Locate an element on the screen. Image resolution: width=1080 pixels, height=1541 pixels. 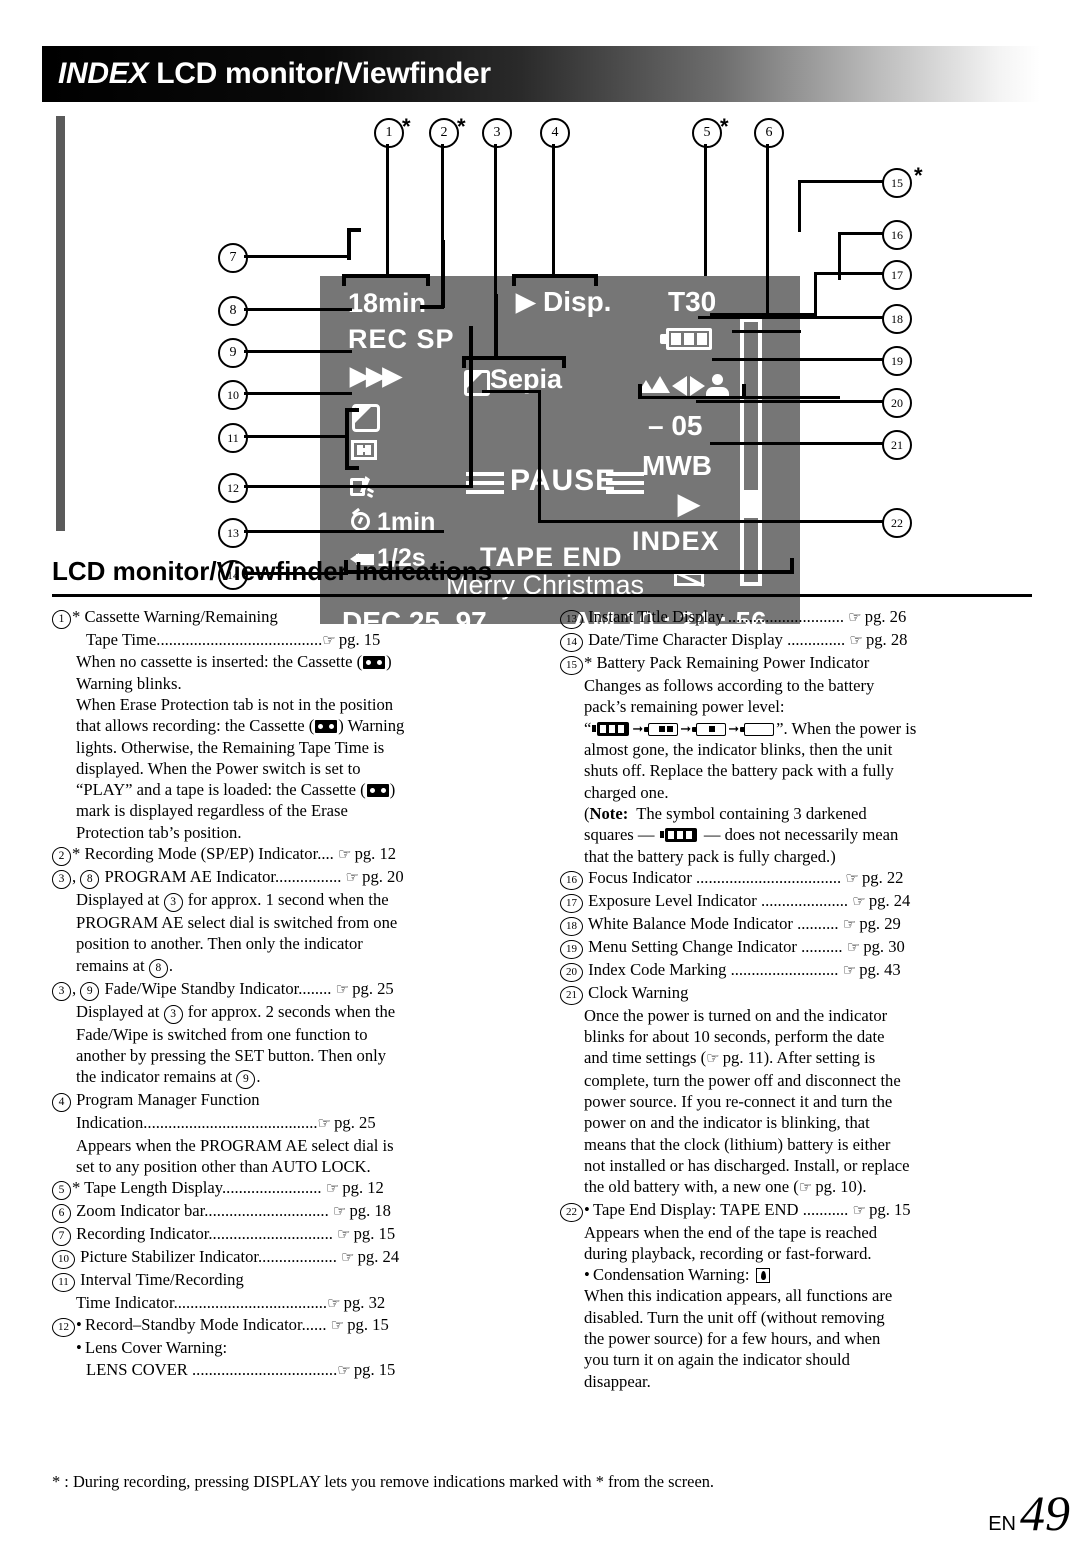
entry-2-title: Recording Mode (SP/EP) Indicator is located at coordinates (201, 854).